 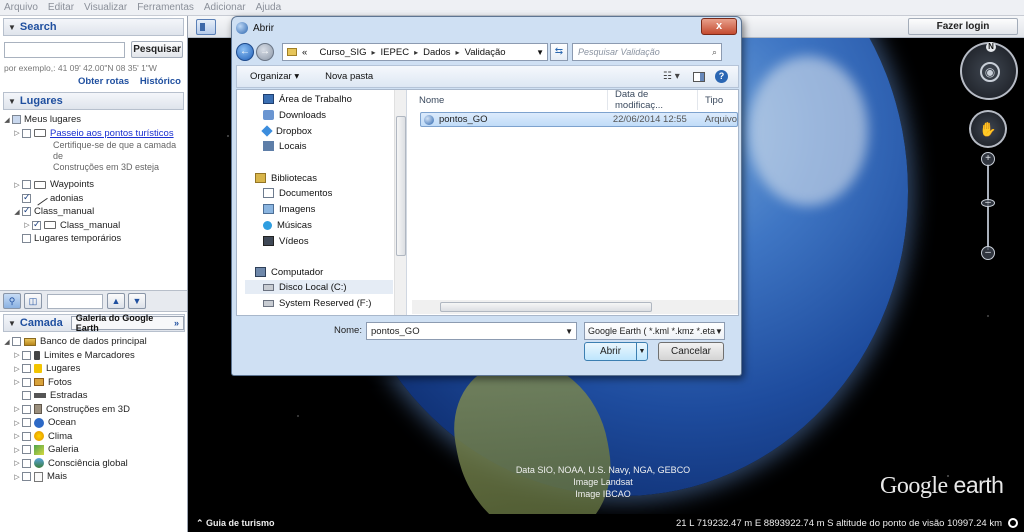 I want to click on menu-arquivo: Arquivo, so click(x=21, y=7).